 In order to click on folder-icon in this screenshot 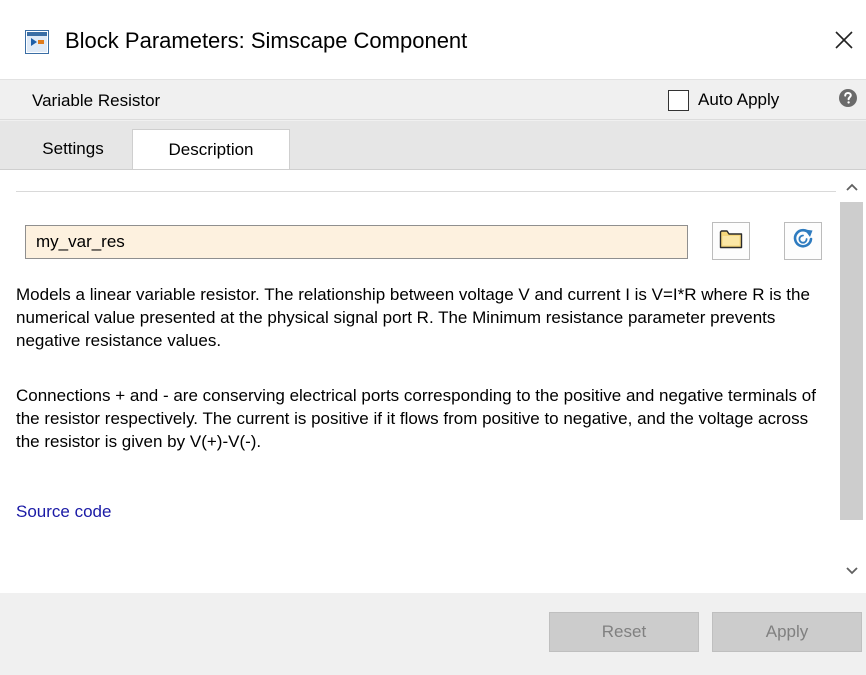, I will do `click(731, 241)`.